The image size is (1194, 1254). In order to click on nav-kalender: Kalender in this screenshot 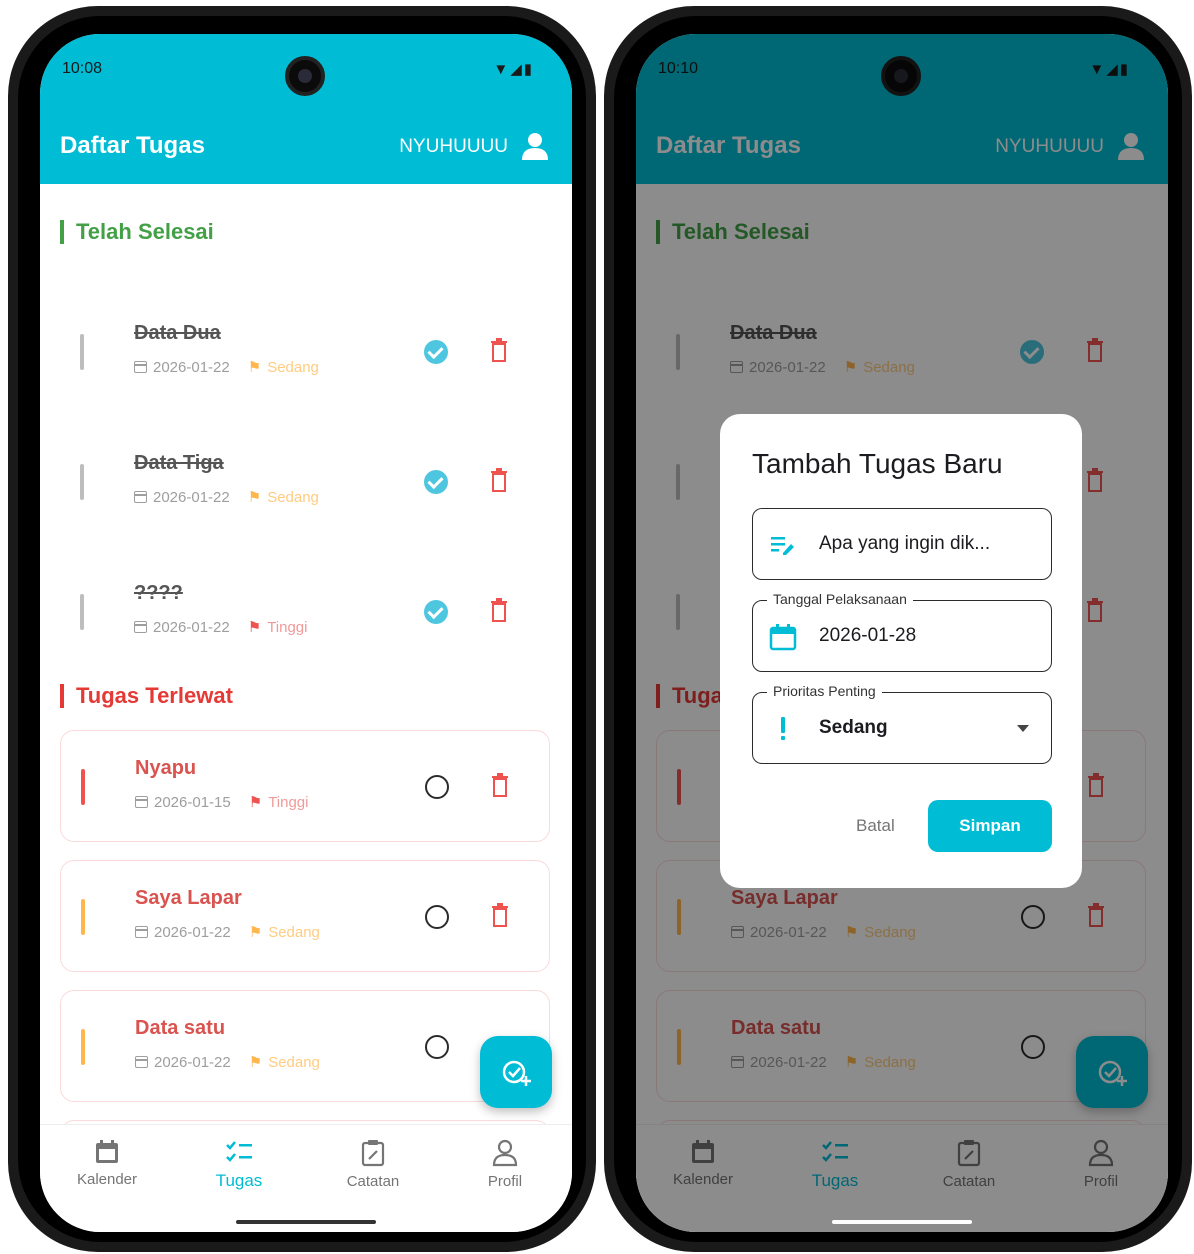, I will do `click(107, 1163)`.